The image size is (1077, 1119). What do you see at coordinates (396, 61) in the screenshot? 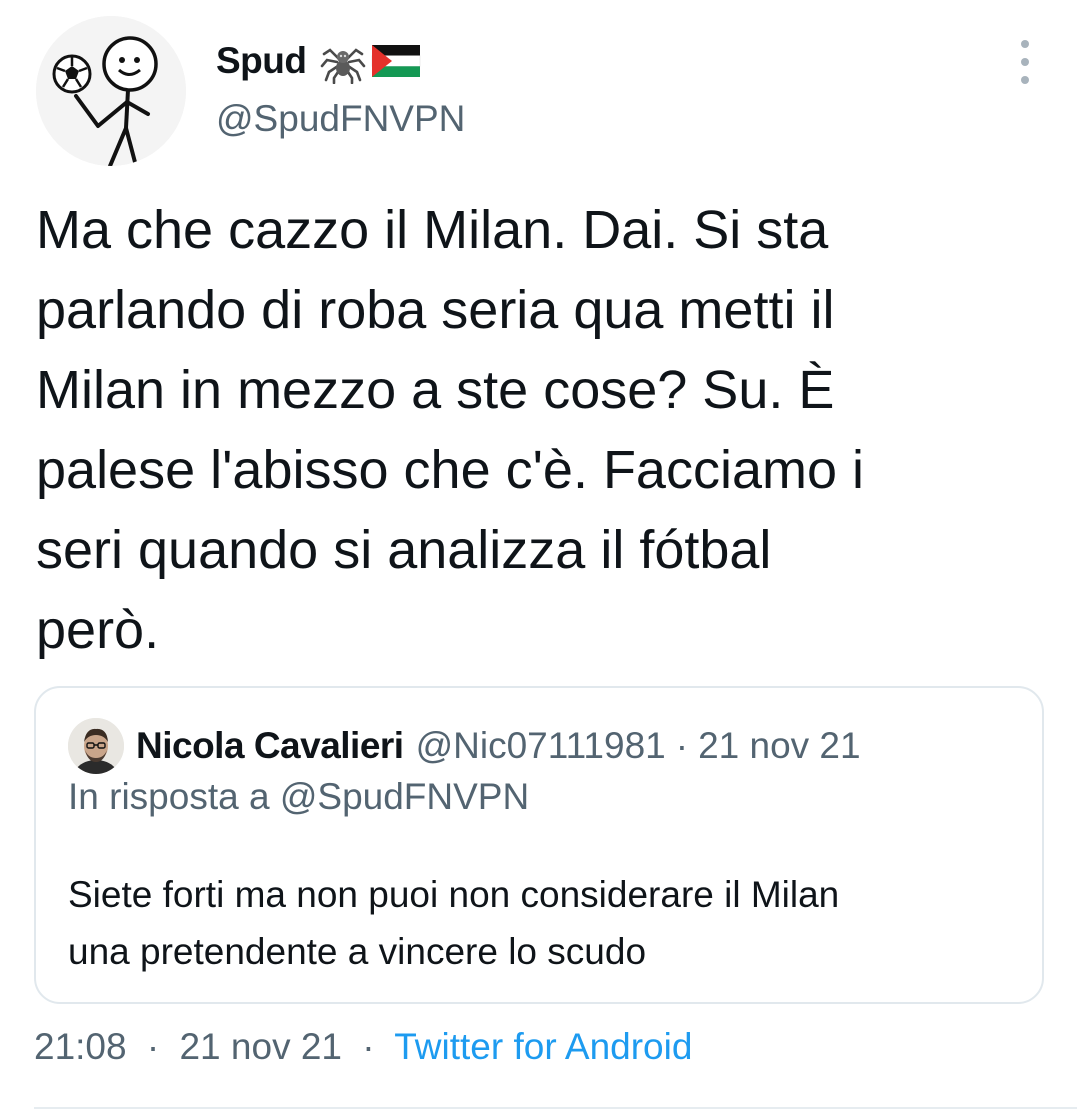
I see `palestine-flag-icon` at bounding box center [396, 61].